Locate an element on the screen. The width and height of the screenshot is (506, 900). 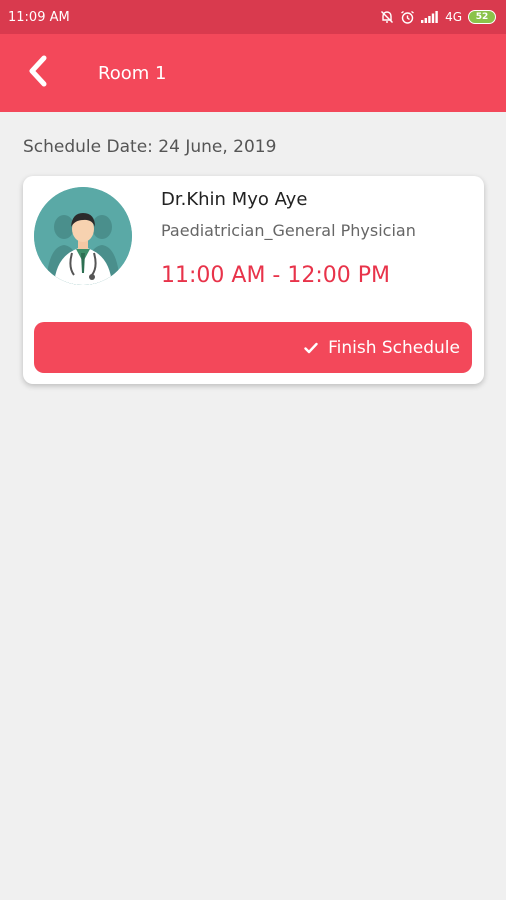
battery-icon: 52 is located at coordinates (482, 17).